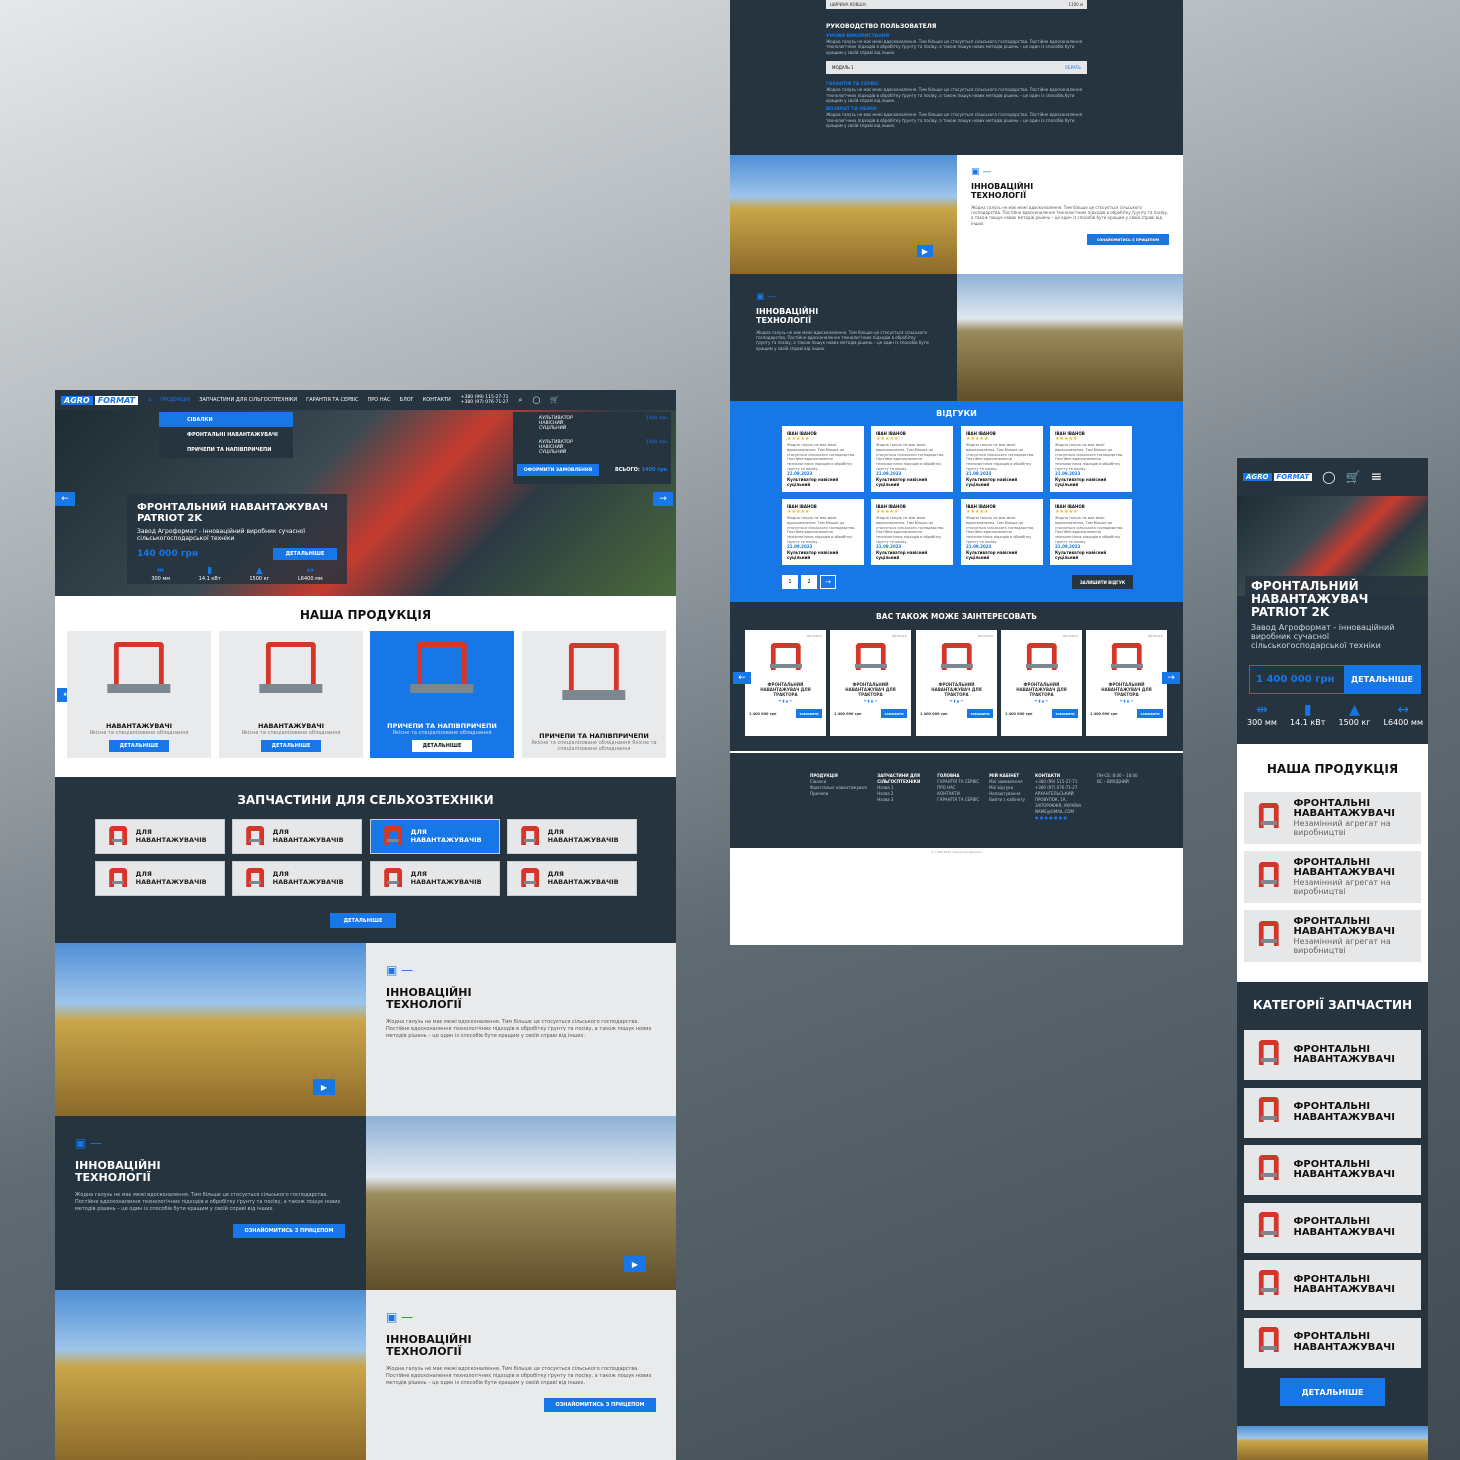  What do you see at coordinates (226, 434) in the screenshot?
I see `dropdown-item-loaders: ФРОНТАЛЬНІ НАВАНТАЖУВАЧІ` at bounding box center [226, 434].